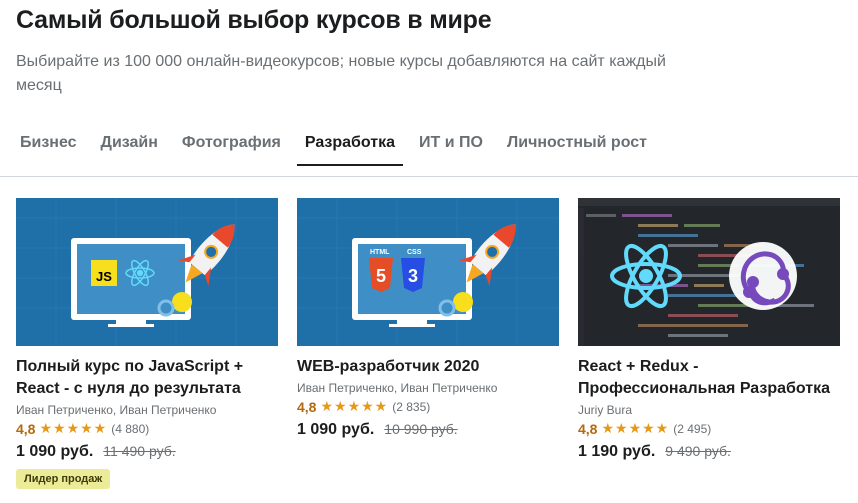 Image resolution: width=858 pixels, height=503 pixels. Describe the element at coordinates (381, 276) in the screenshot. I see `html5-digit: 5` at that location.